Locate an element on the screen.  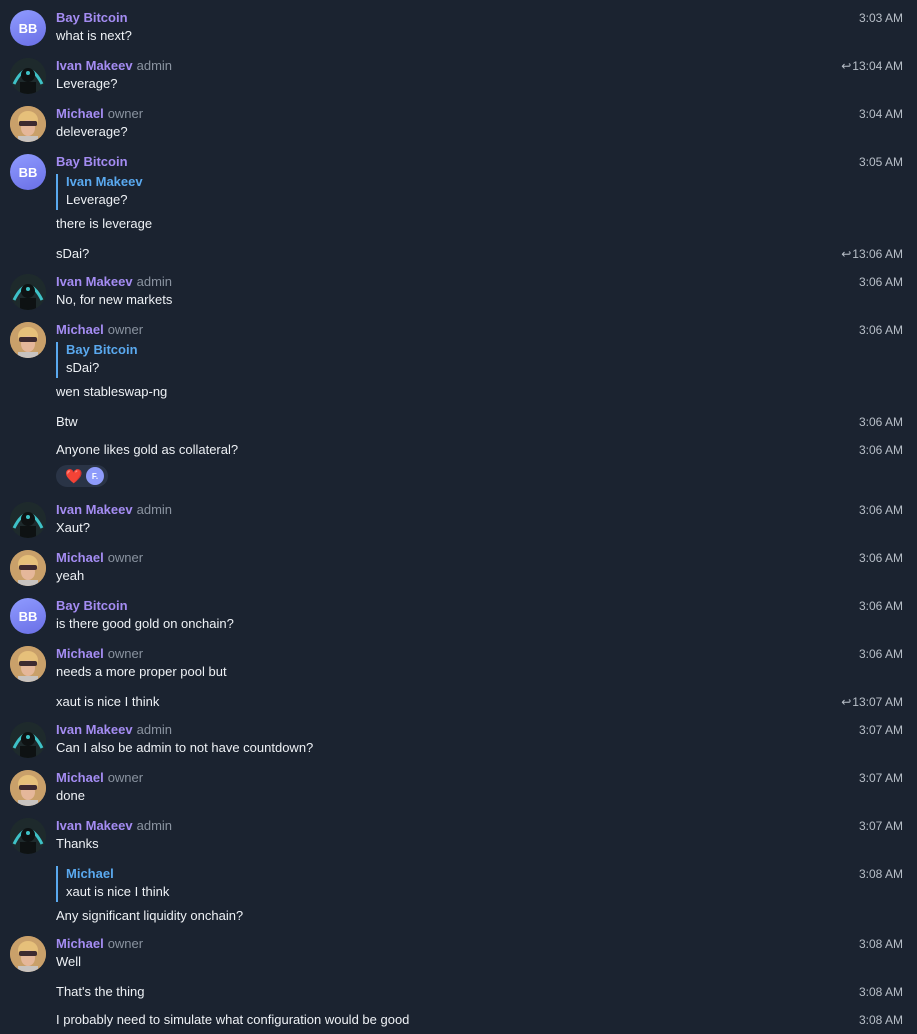
message-row: Ivan Makeev admin Thanks 3:07 AM is located at coordinates (458, 838).